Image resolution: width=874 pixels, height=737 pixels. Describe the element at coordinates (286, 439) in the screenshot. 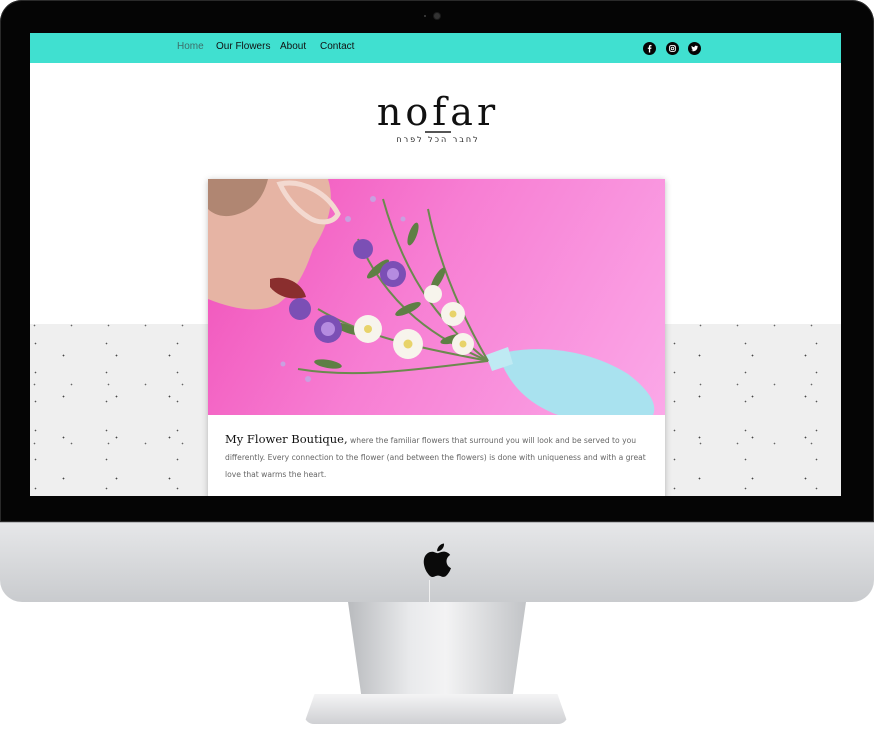

I see `boutique-title: My Flower Boutique,` at that location.